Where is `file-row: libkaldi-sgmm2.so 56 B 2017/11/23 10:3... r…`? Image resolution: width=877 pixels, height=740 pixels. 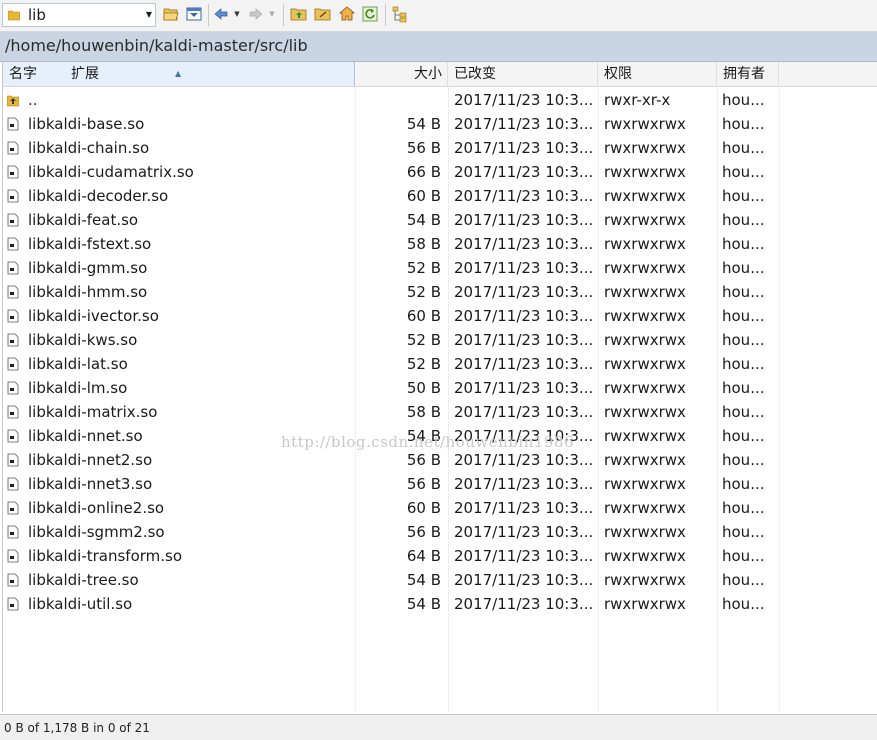
file-row: libkaldi-sgmm2.so 56 B 2017/11/23 10:3... r… is located at coordinates (440, 532).